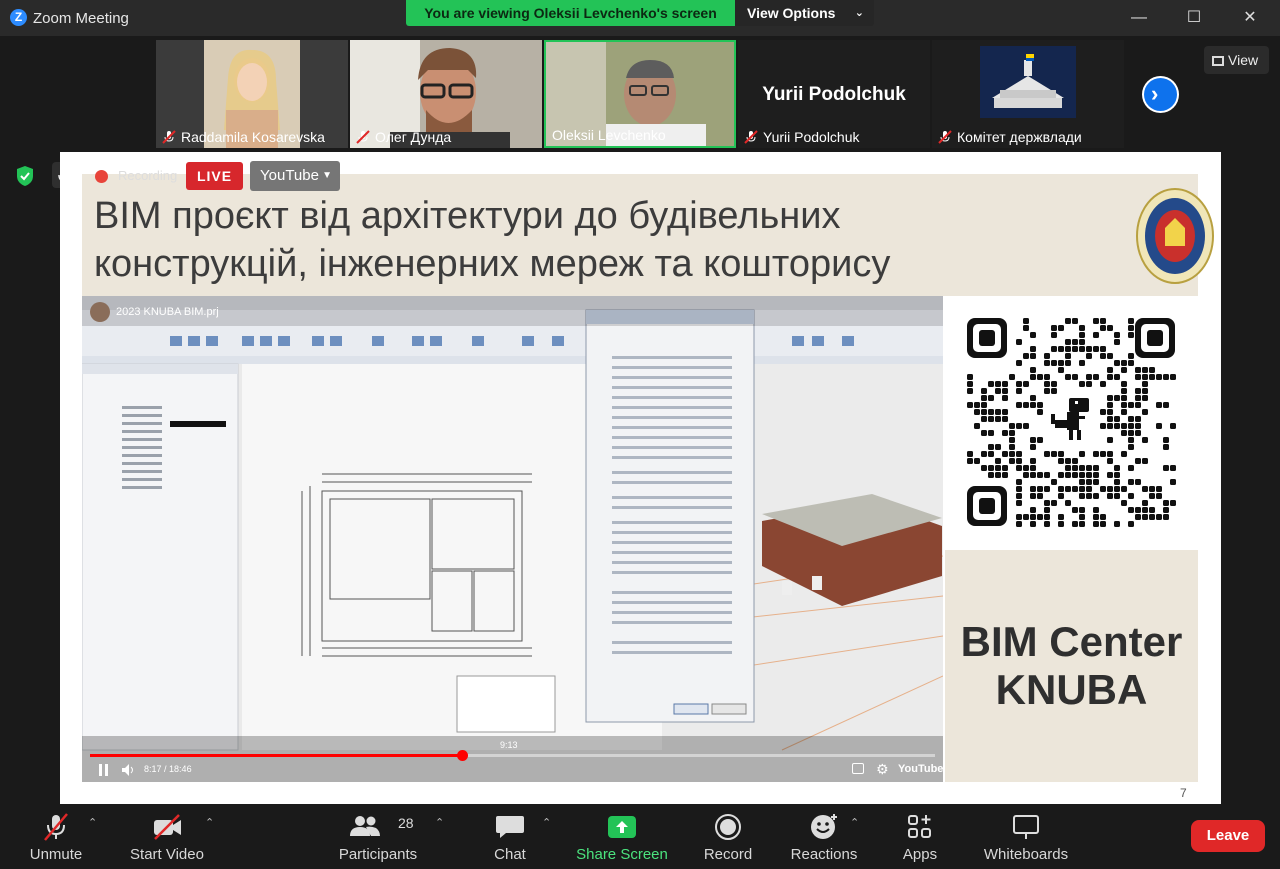 This screenshot has height=869, width=1280. Describe the element at coordinates (510, 836) in the screenshot. I see `chat-button: Chat` at that location.